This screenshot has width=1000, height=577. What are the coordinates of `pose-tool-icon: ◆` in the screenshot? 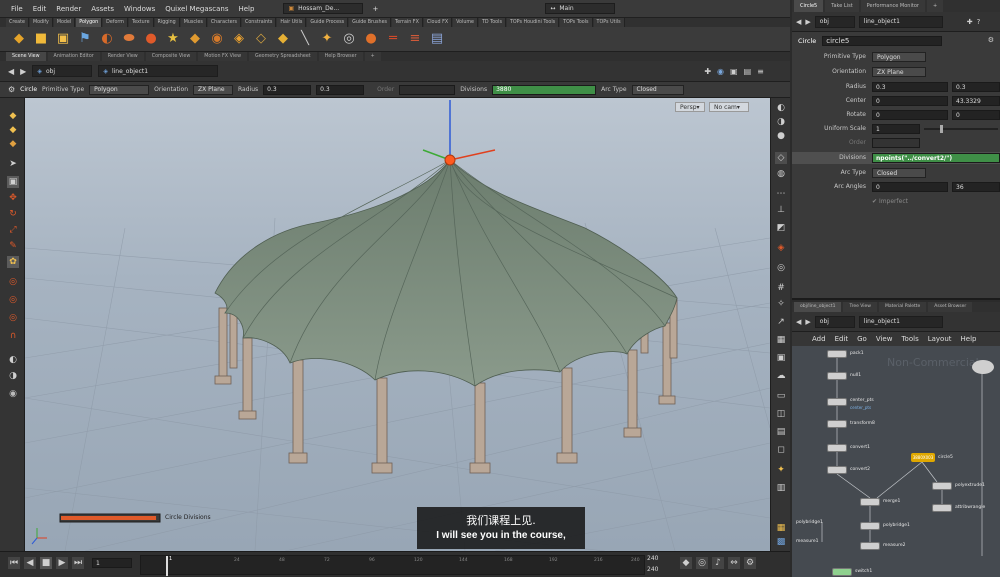 It's located at (13, 130).